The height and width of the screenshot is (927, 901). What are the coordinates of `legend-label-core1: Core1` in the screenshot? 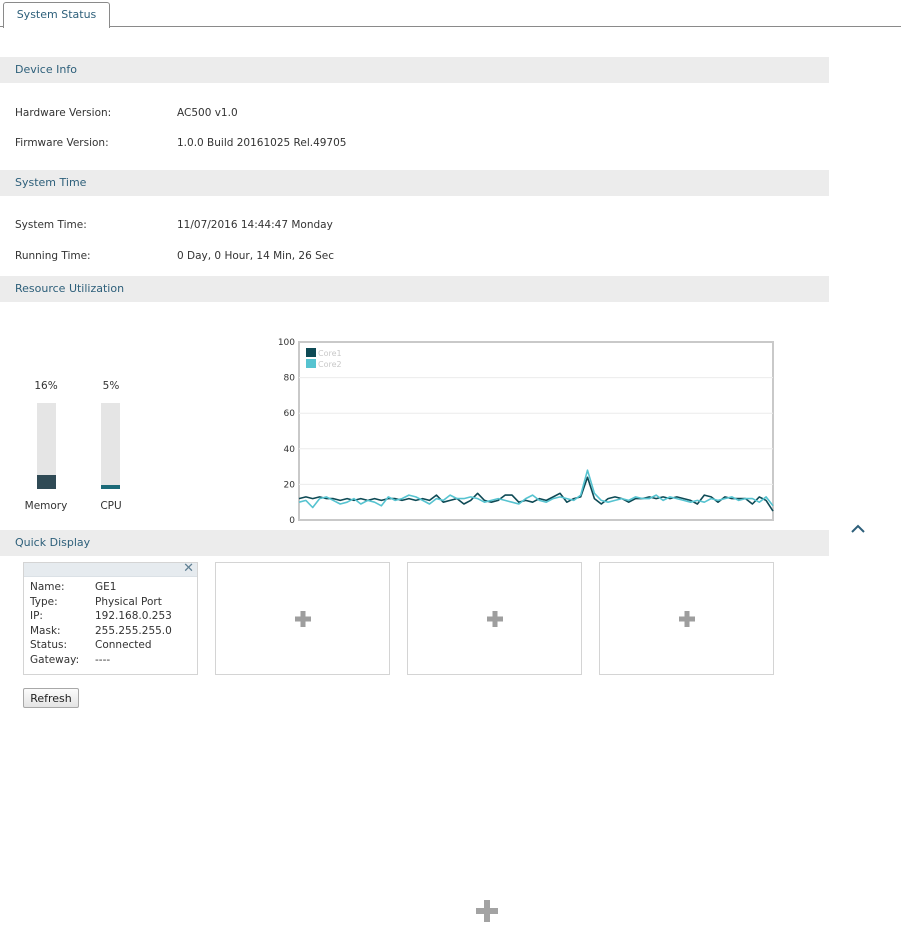 It's located at (330, 353).